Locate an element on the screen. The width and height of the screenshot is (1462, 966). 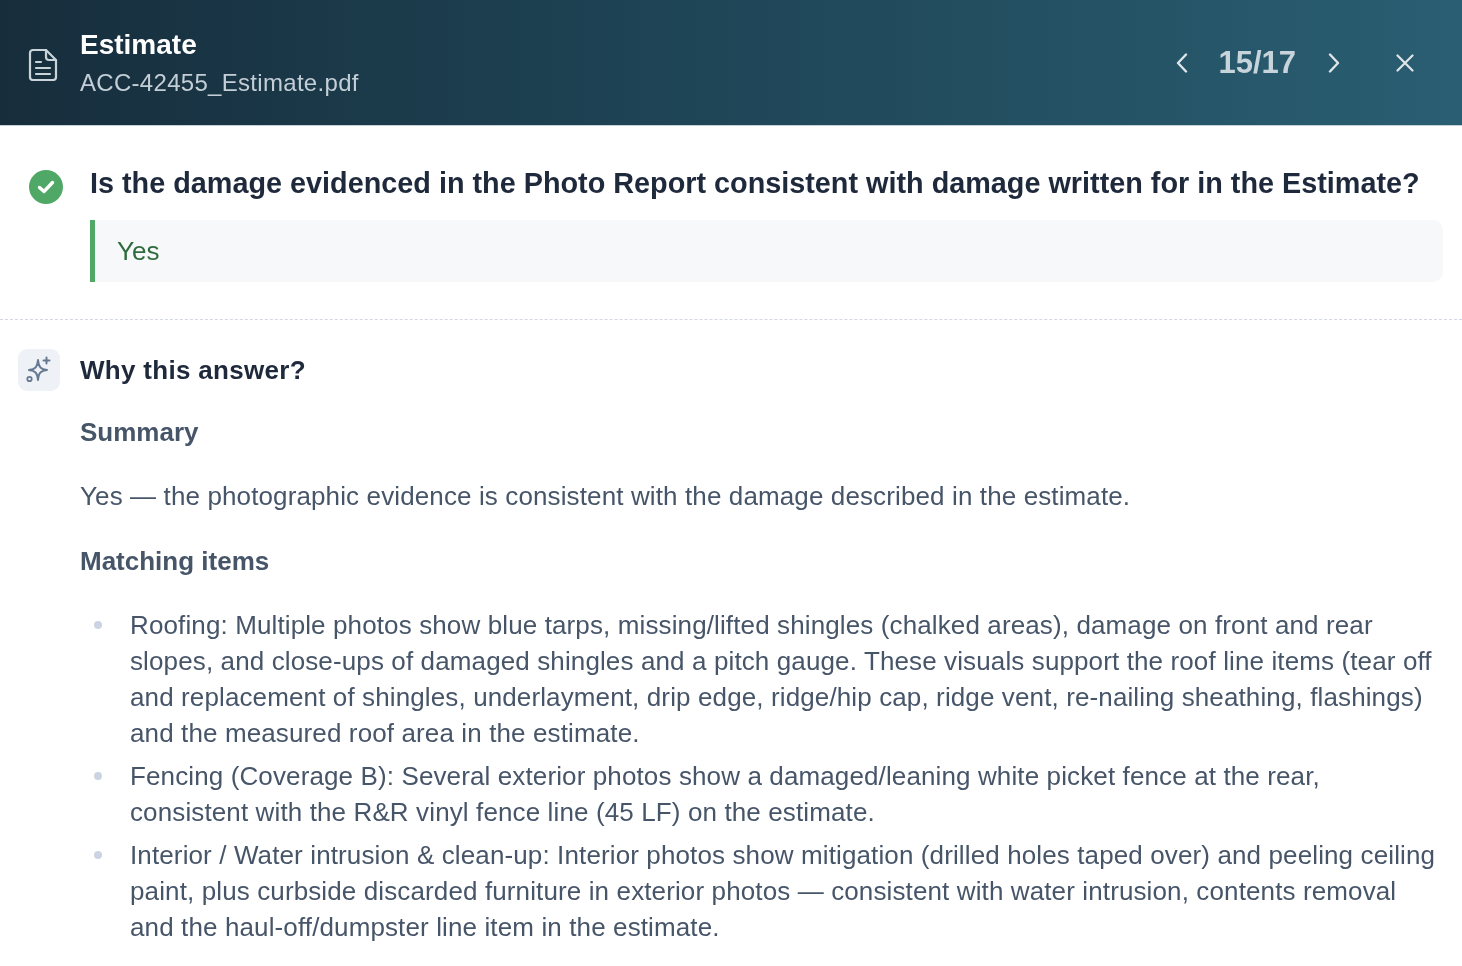
sparkle-icon is located at coordinates (39, 370).